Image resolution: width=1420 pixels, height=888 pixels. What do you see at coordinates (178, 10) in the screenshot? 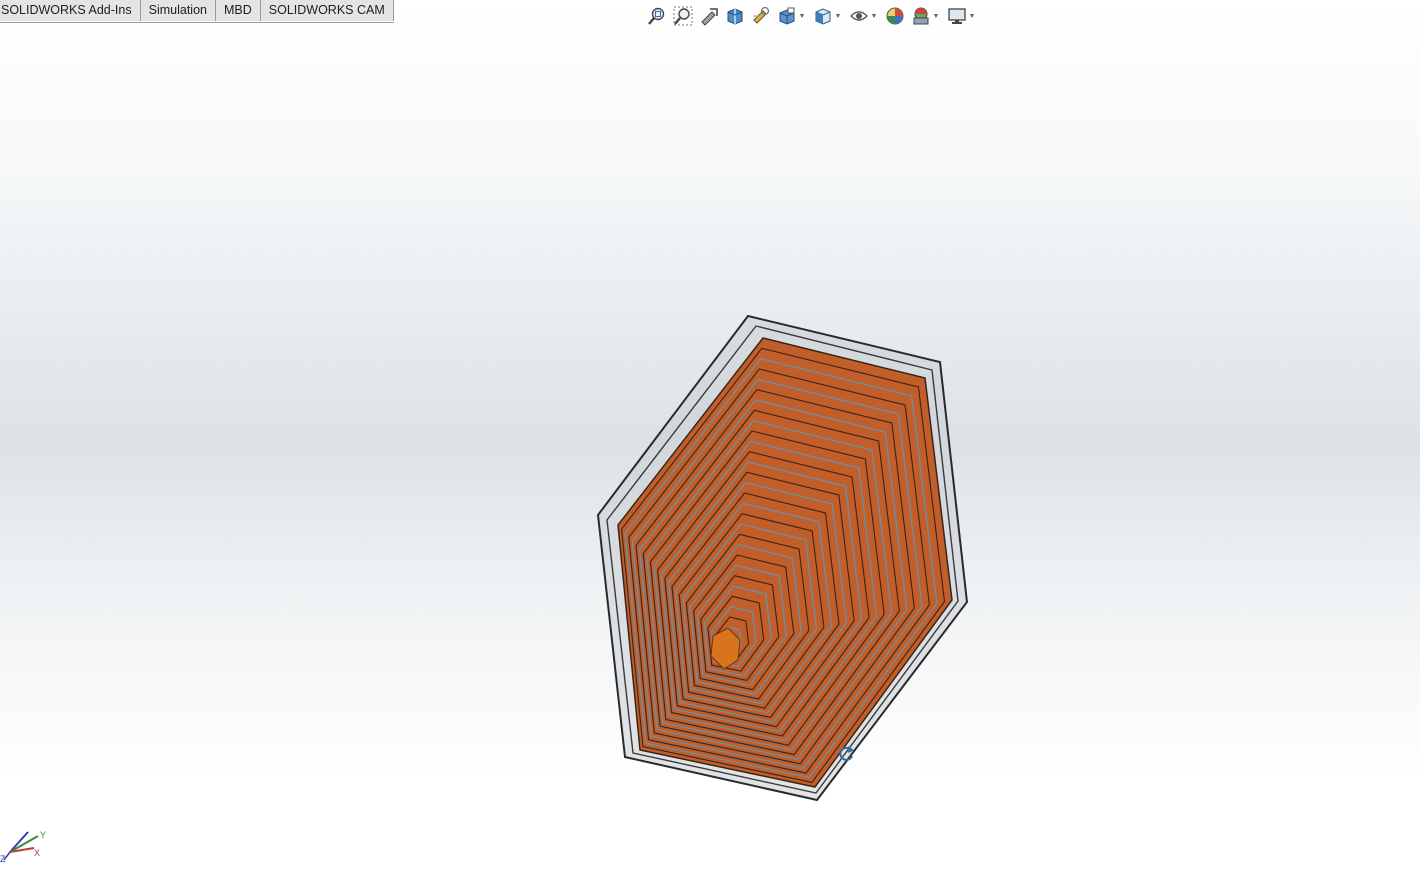
I see `tab-simulation: Simulation` at bounding box center [178, 10].